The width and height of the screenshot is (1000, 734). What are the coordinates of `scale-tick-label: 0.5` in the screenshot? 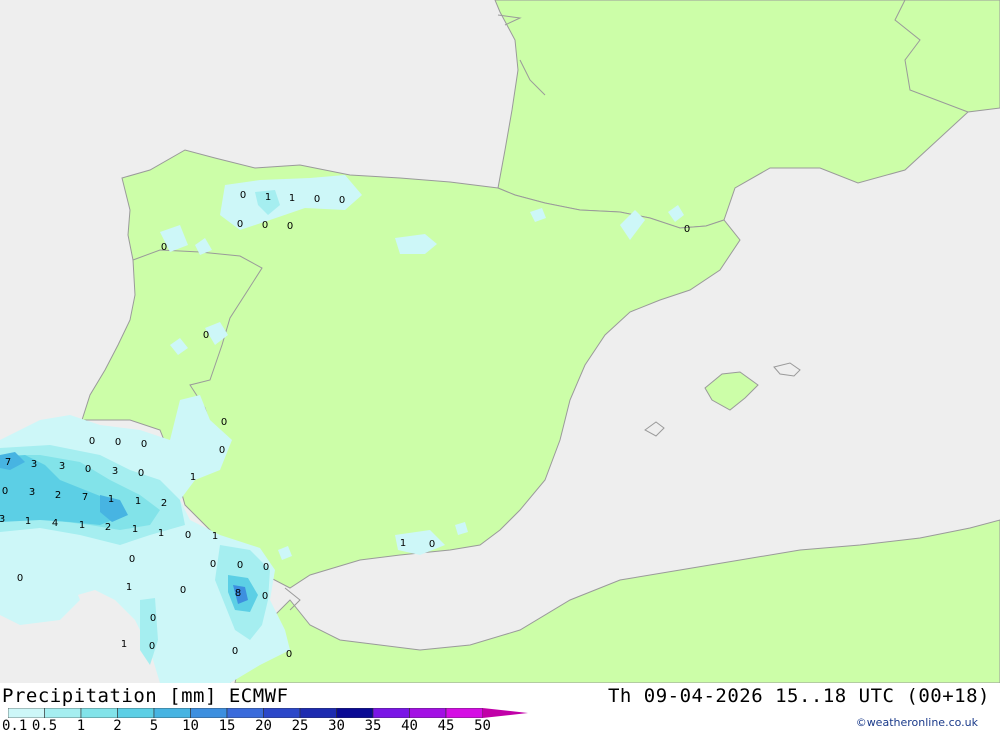 It's located at (44, 726).